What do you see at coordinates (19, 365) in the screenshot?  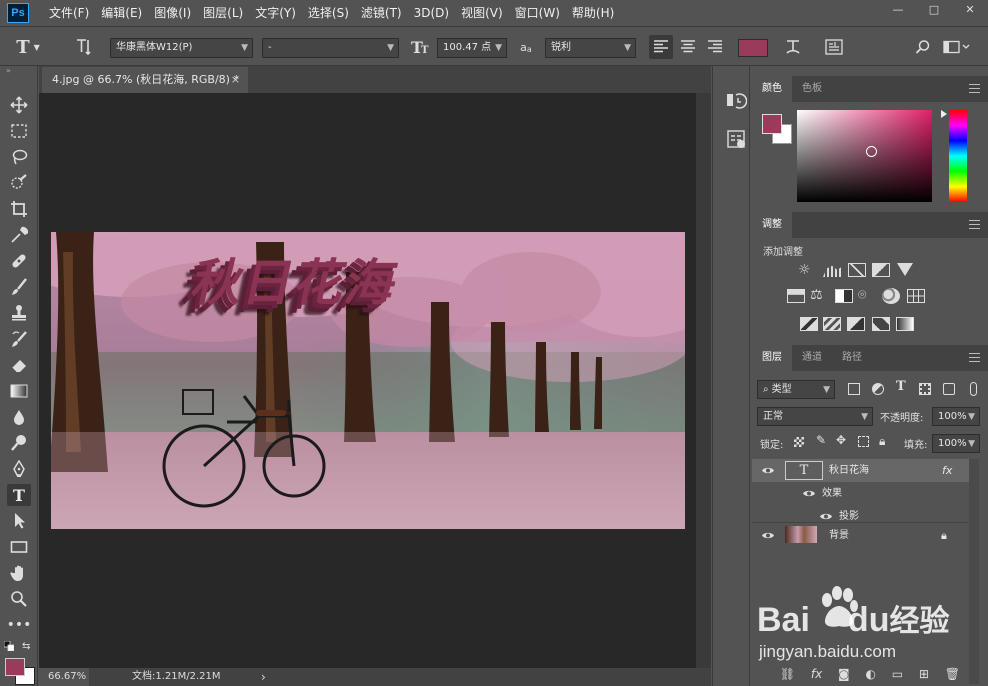 I see `eraser-icon` at bounding box center [19, 365].